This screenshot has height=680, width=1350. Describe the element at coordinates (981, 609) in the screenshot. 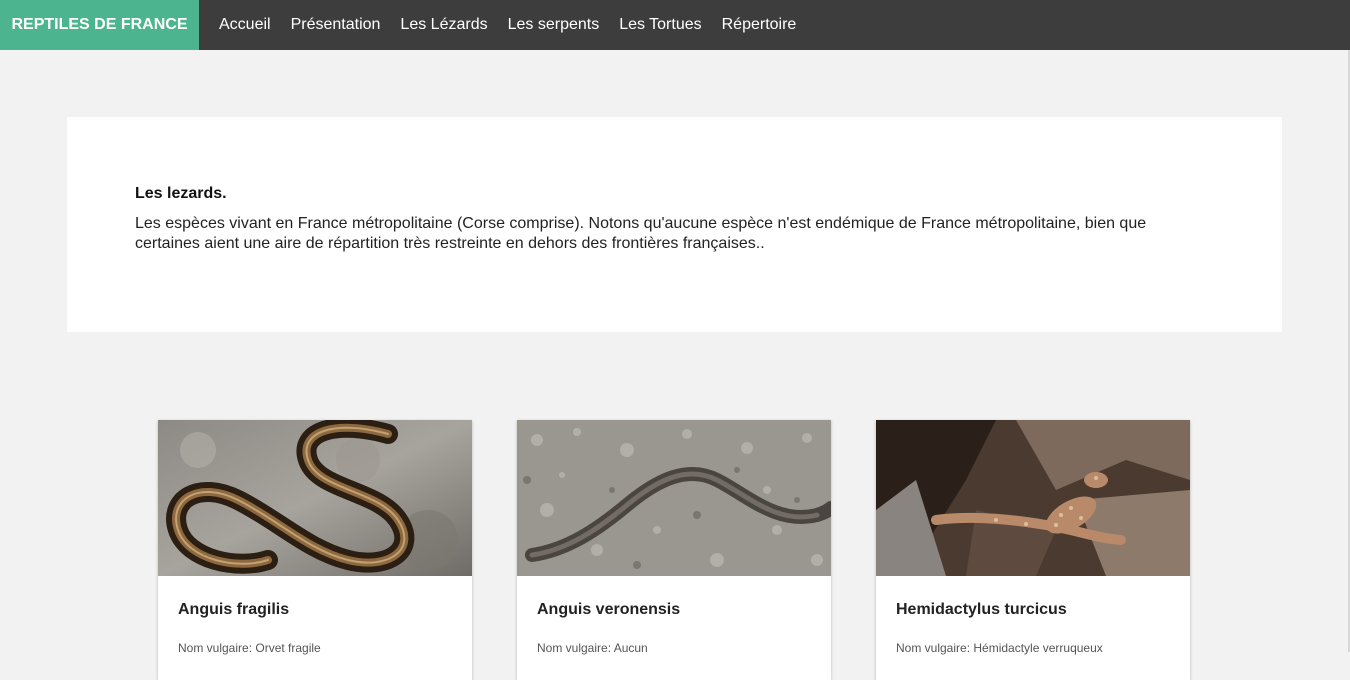

I see `card-title: Hemidactylus turcicus` at that location.